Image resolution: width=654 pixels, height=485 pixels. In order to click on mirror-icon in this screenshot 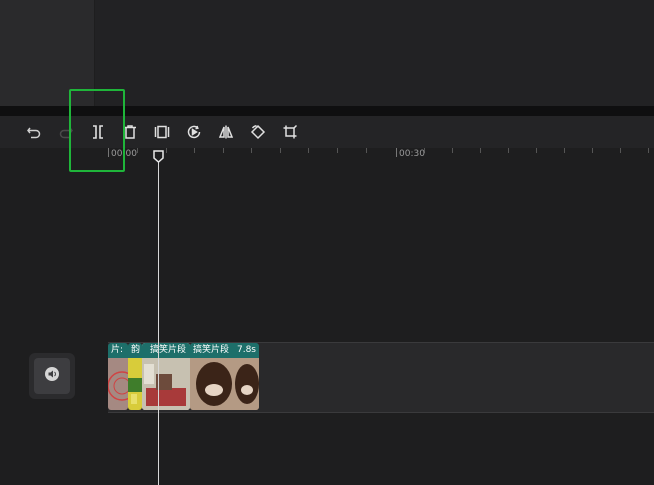, I will do `click(226, 132)`.